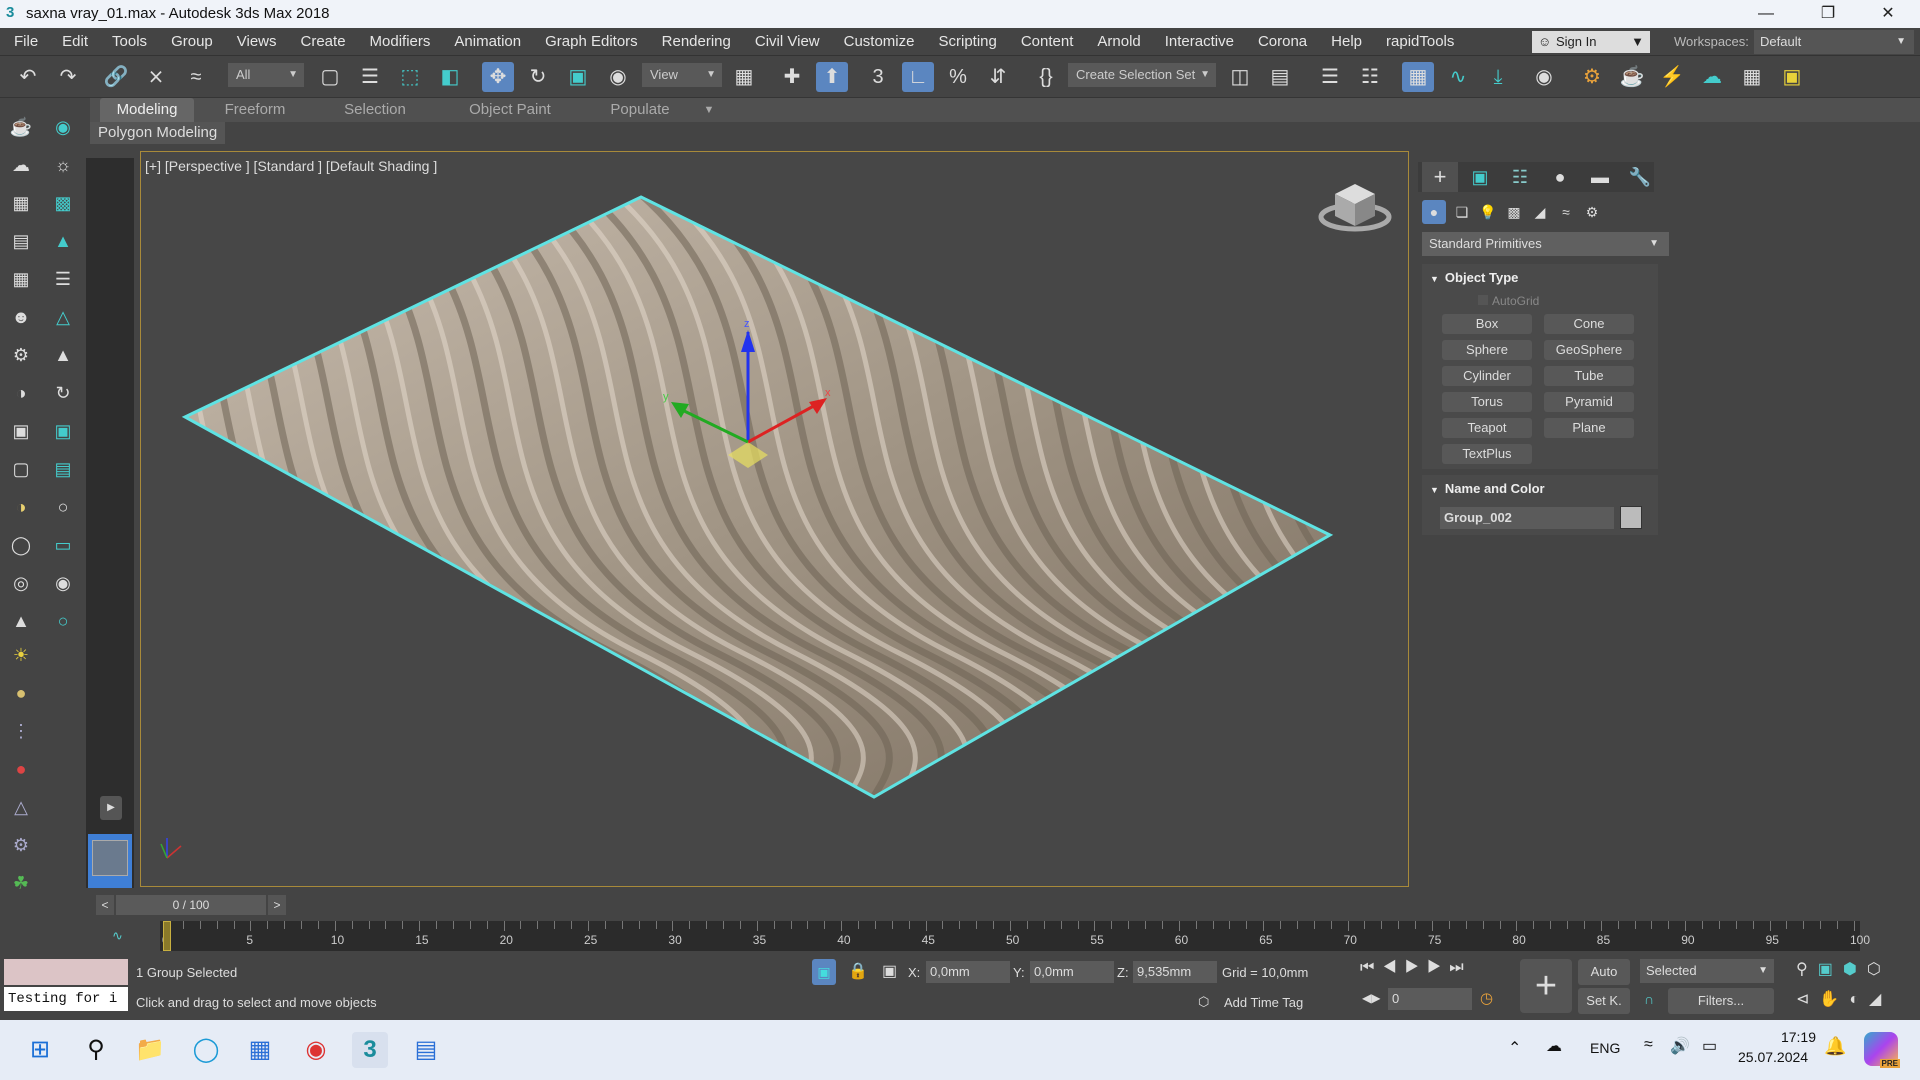 The width and height of the screenshot is (1920, 1080). I want to click on ribbon-toggle-icon: ▦, so click(1418, 77).